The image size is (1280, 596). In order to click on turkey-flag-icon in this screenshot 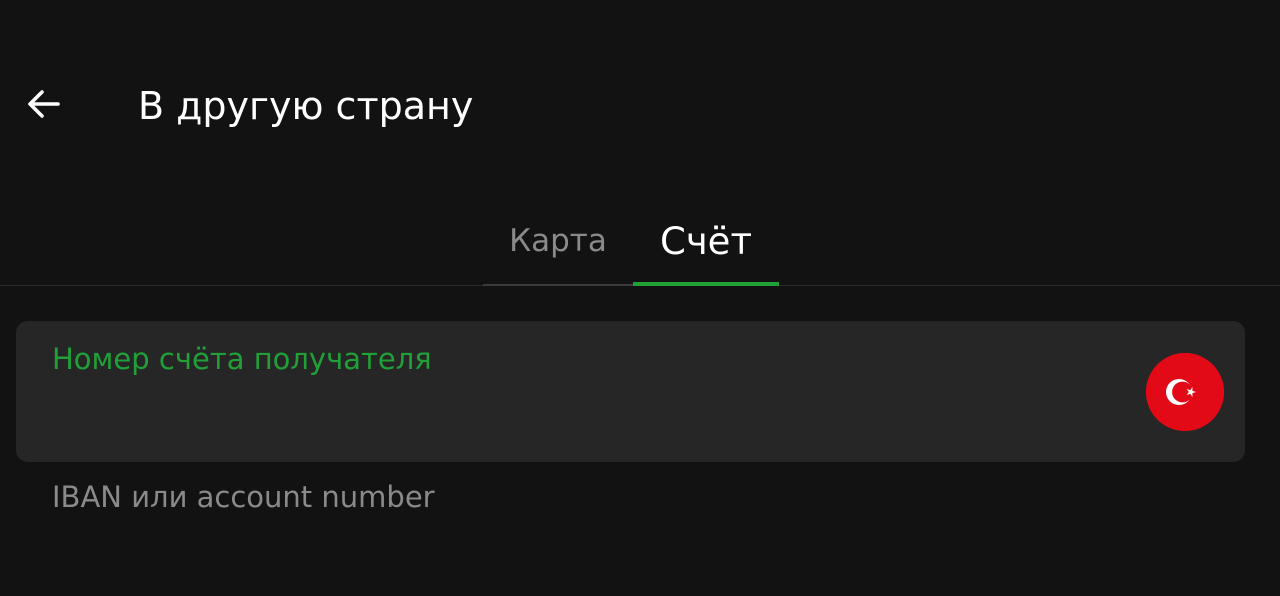, I will do `click(1185, 392)`.